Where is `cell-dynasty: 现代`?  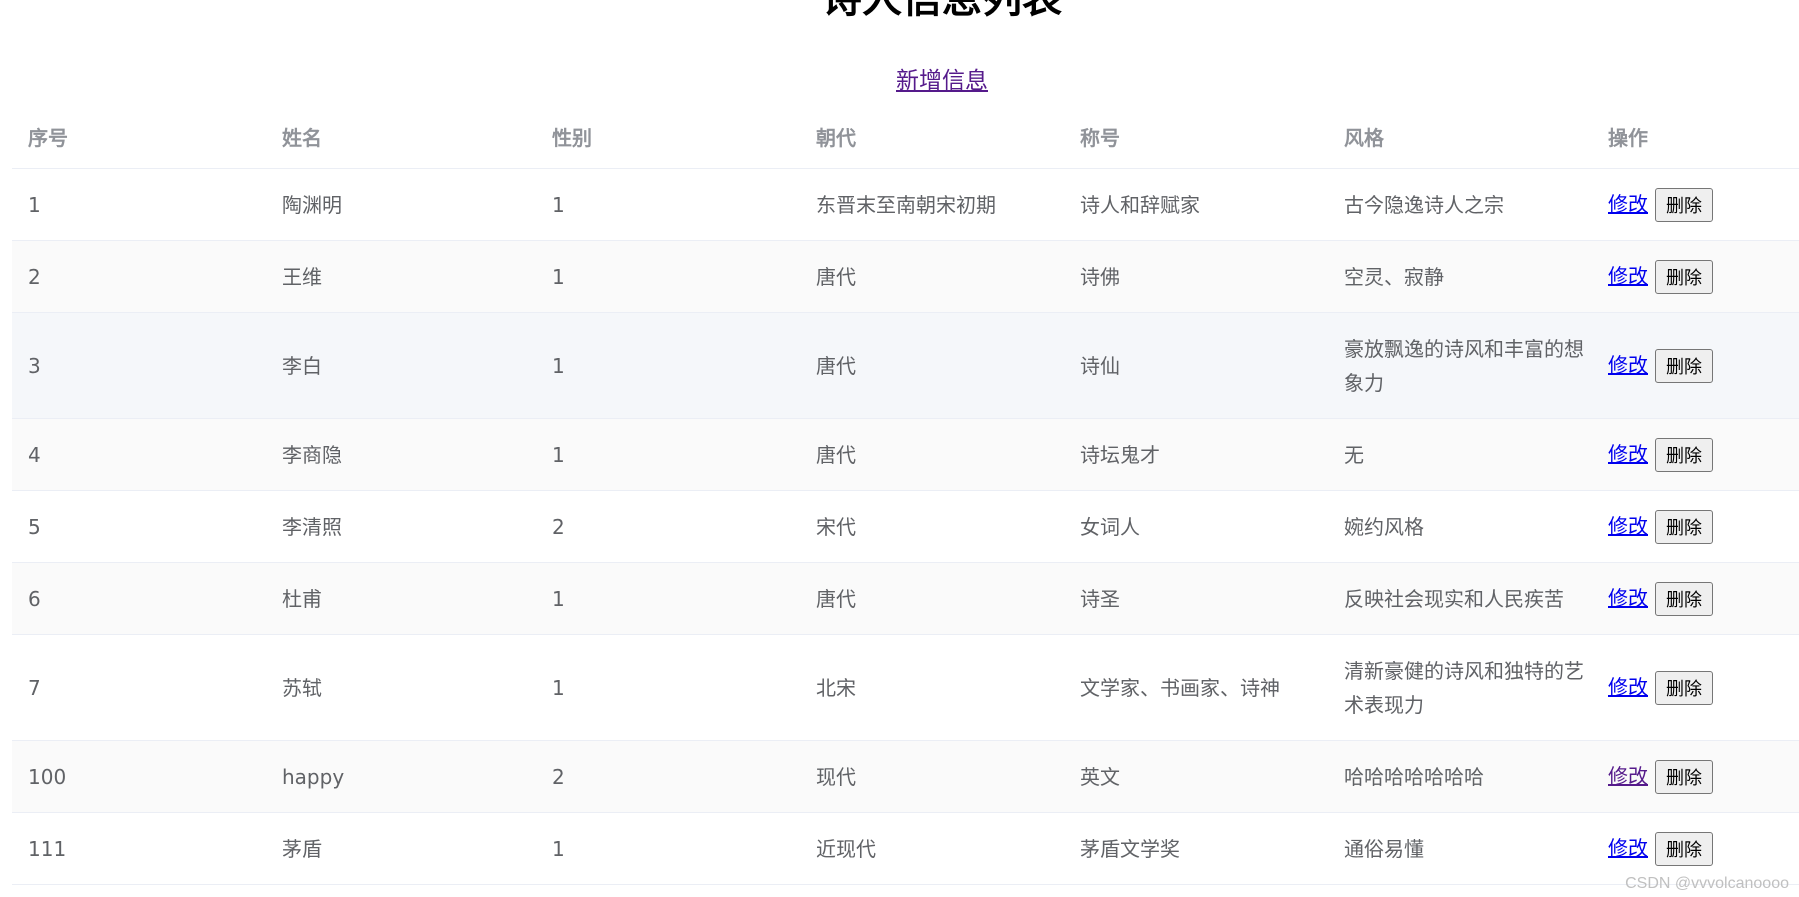
cell-dynasty: 现代 is located at coordinates (932, 776).